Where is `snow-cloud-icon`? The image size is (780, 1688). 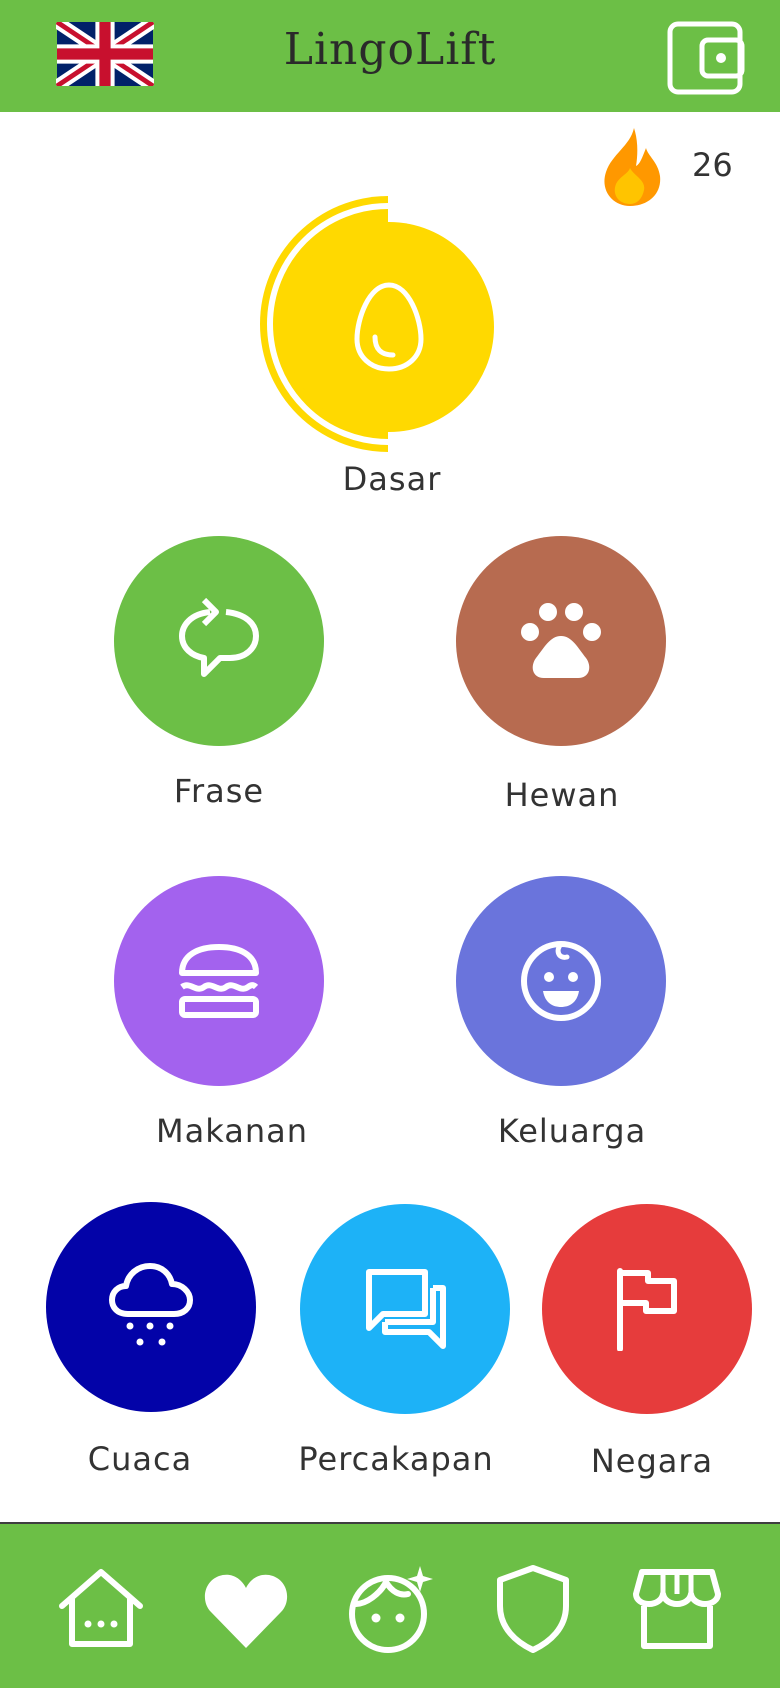
snow-cloud-icon is located at coordinates (151, 1304).